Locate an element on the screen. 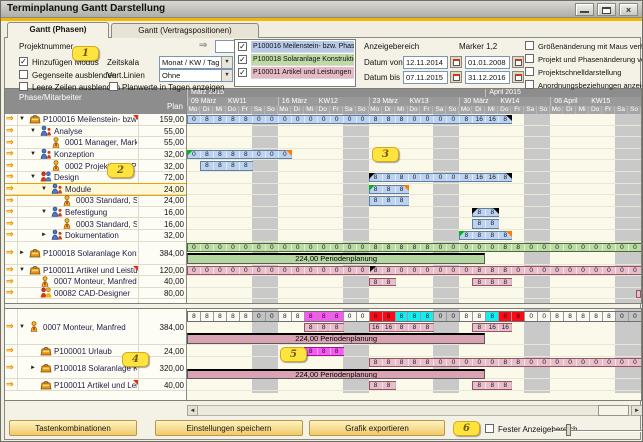 This screenshot has height=442, width=643. datum-von-calendar-button is located at coordinates (456, 62).